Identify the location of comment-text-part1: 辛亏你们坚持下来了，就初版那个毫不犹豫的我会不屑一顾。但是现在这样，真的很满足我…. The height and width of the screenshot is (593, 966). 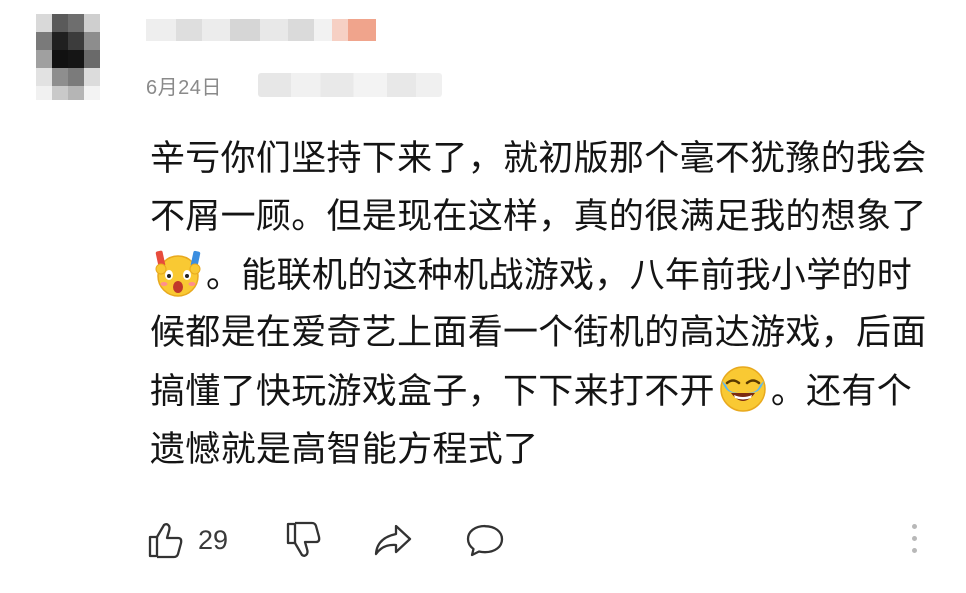
(538, 188).